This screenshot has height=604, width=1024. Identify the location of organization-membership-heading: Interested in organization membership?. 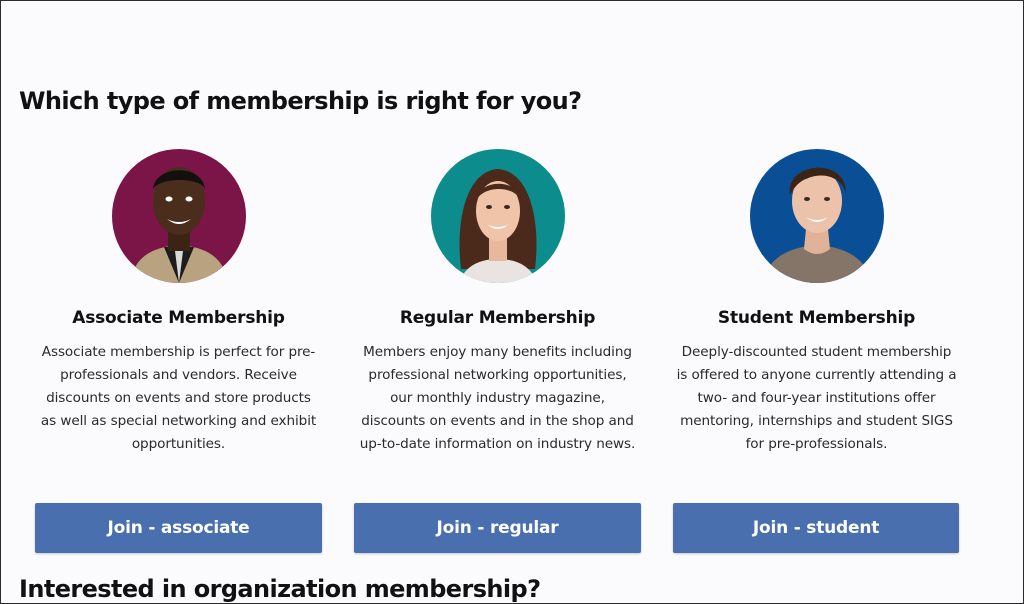
(280, 589).